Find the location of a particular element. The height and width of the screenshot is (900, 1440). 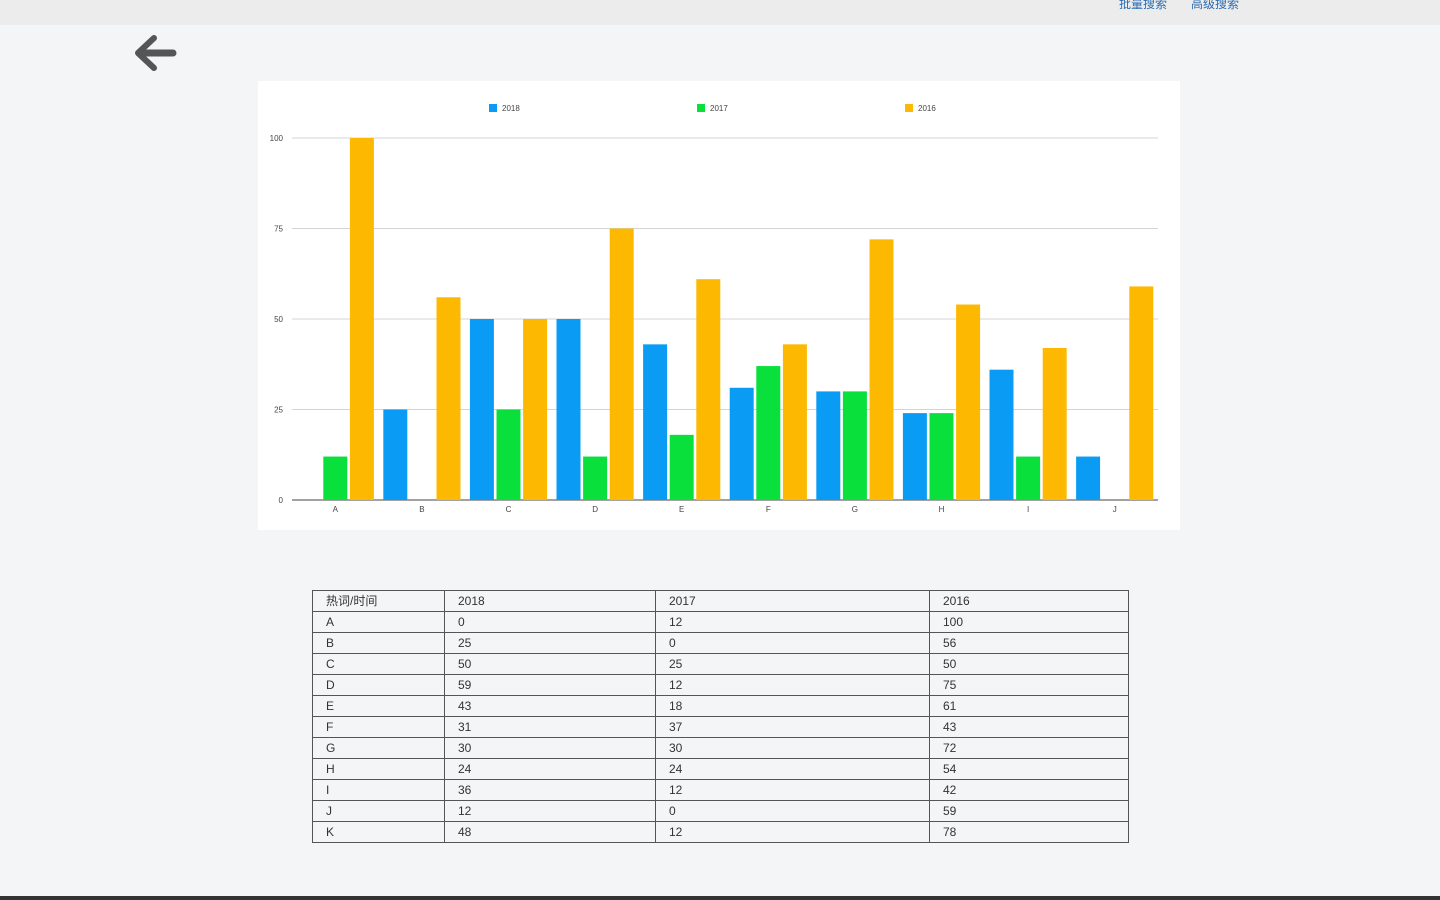

table-header-cell: 2018 is located at coordinates (550, 601).